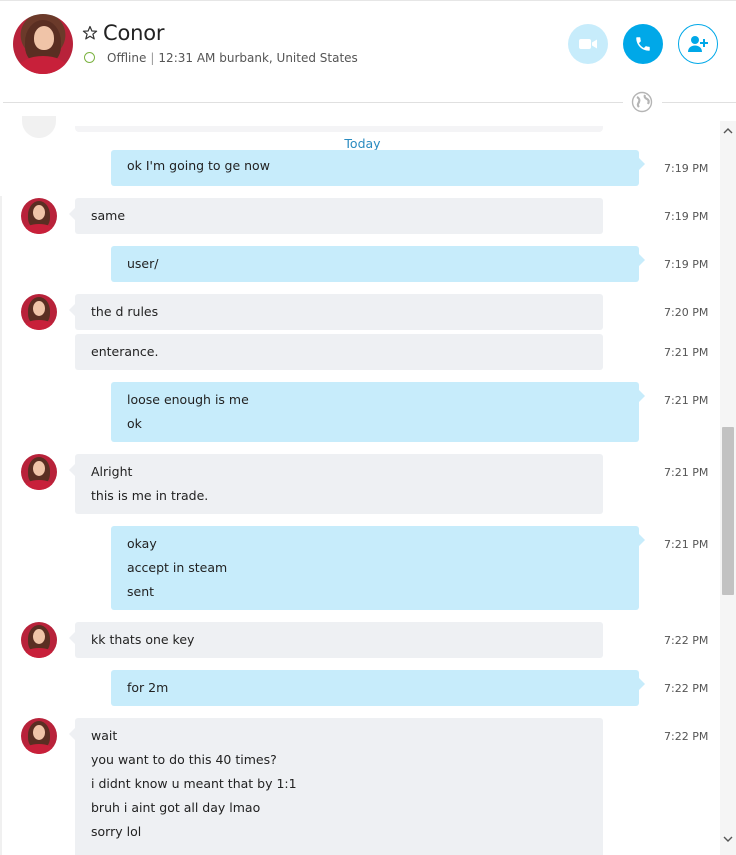  Describe the element at coordinates (125, 311) in the screenshot. I see `message-text: the d rules` at that location.